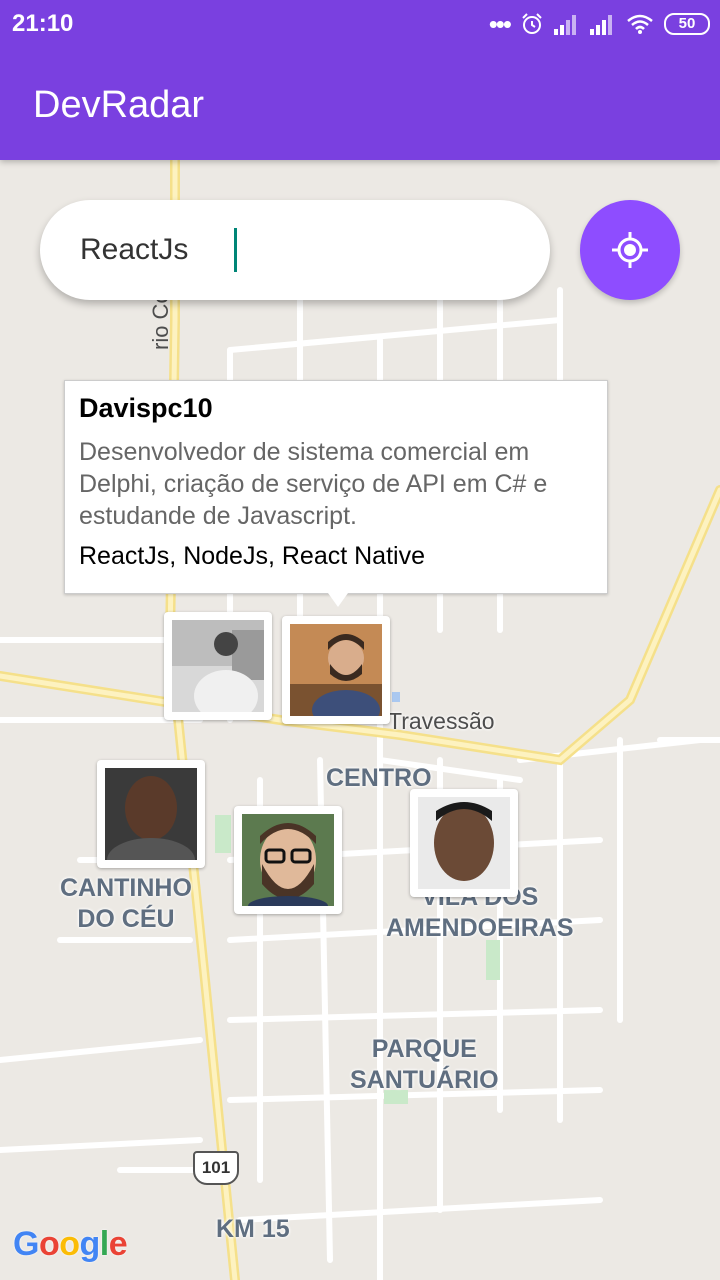 Image resolution: width=720 pixels, height=1280 pixels. What do you see at coordinates (532, 23) in the screenshot?
I see `alarm-icon` at bounding box center [532, 23].